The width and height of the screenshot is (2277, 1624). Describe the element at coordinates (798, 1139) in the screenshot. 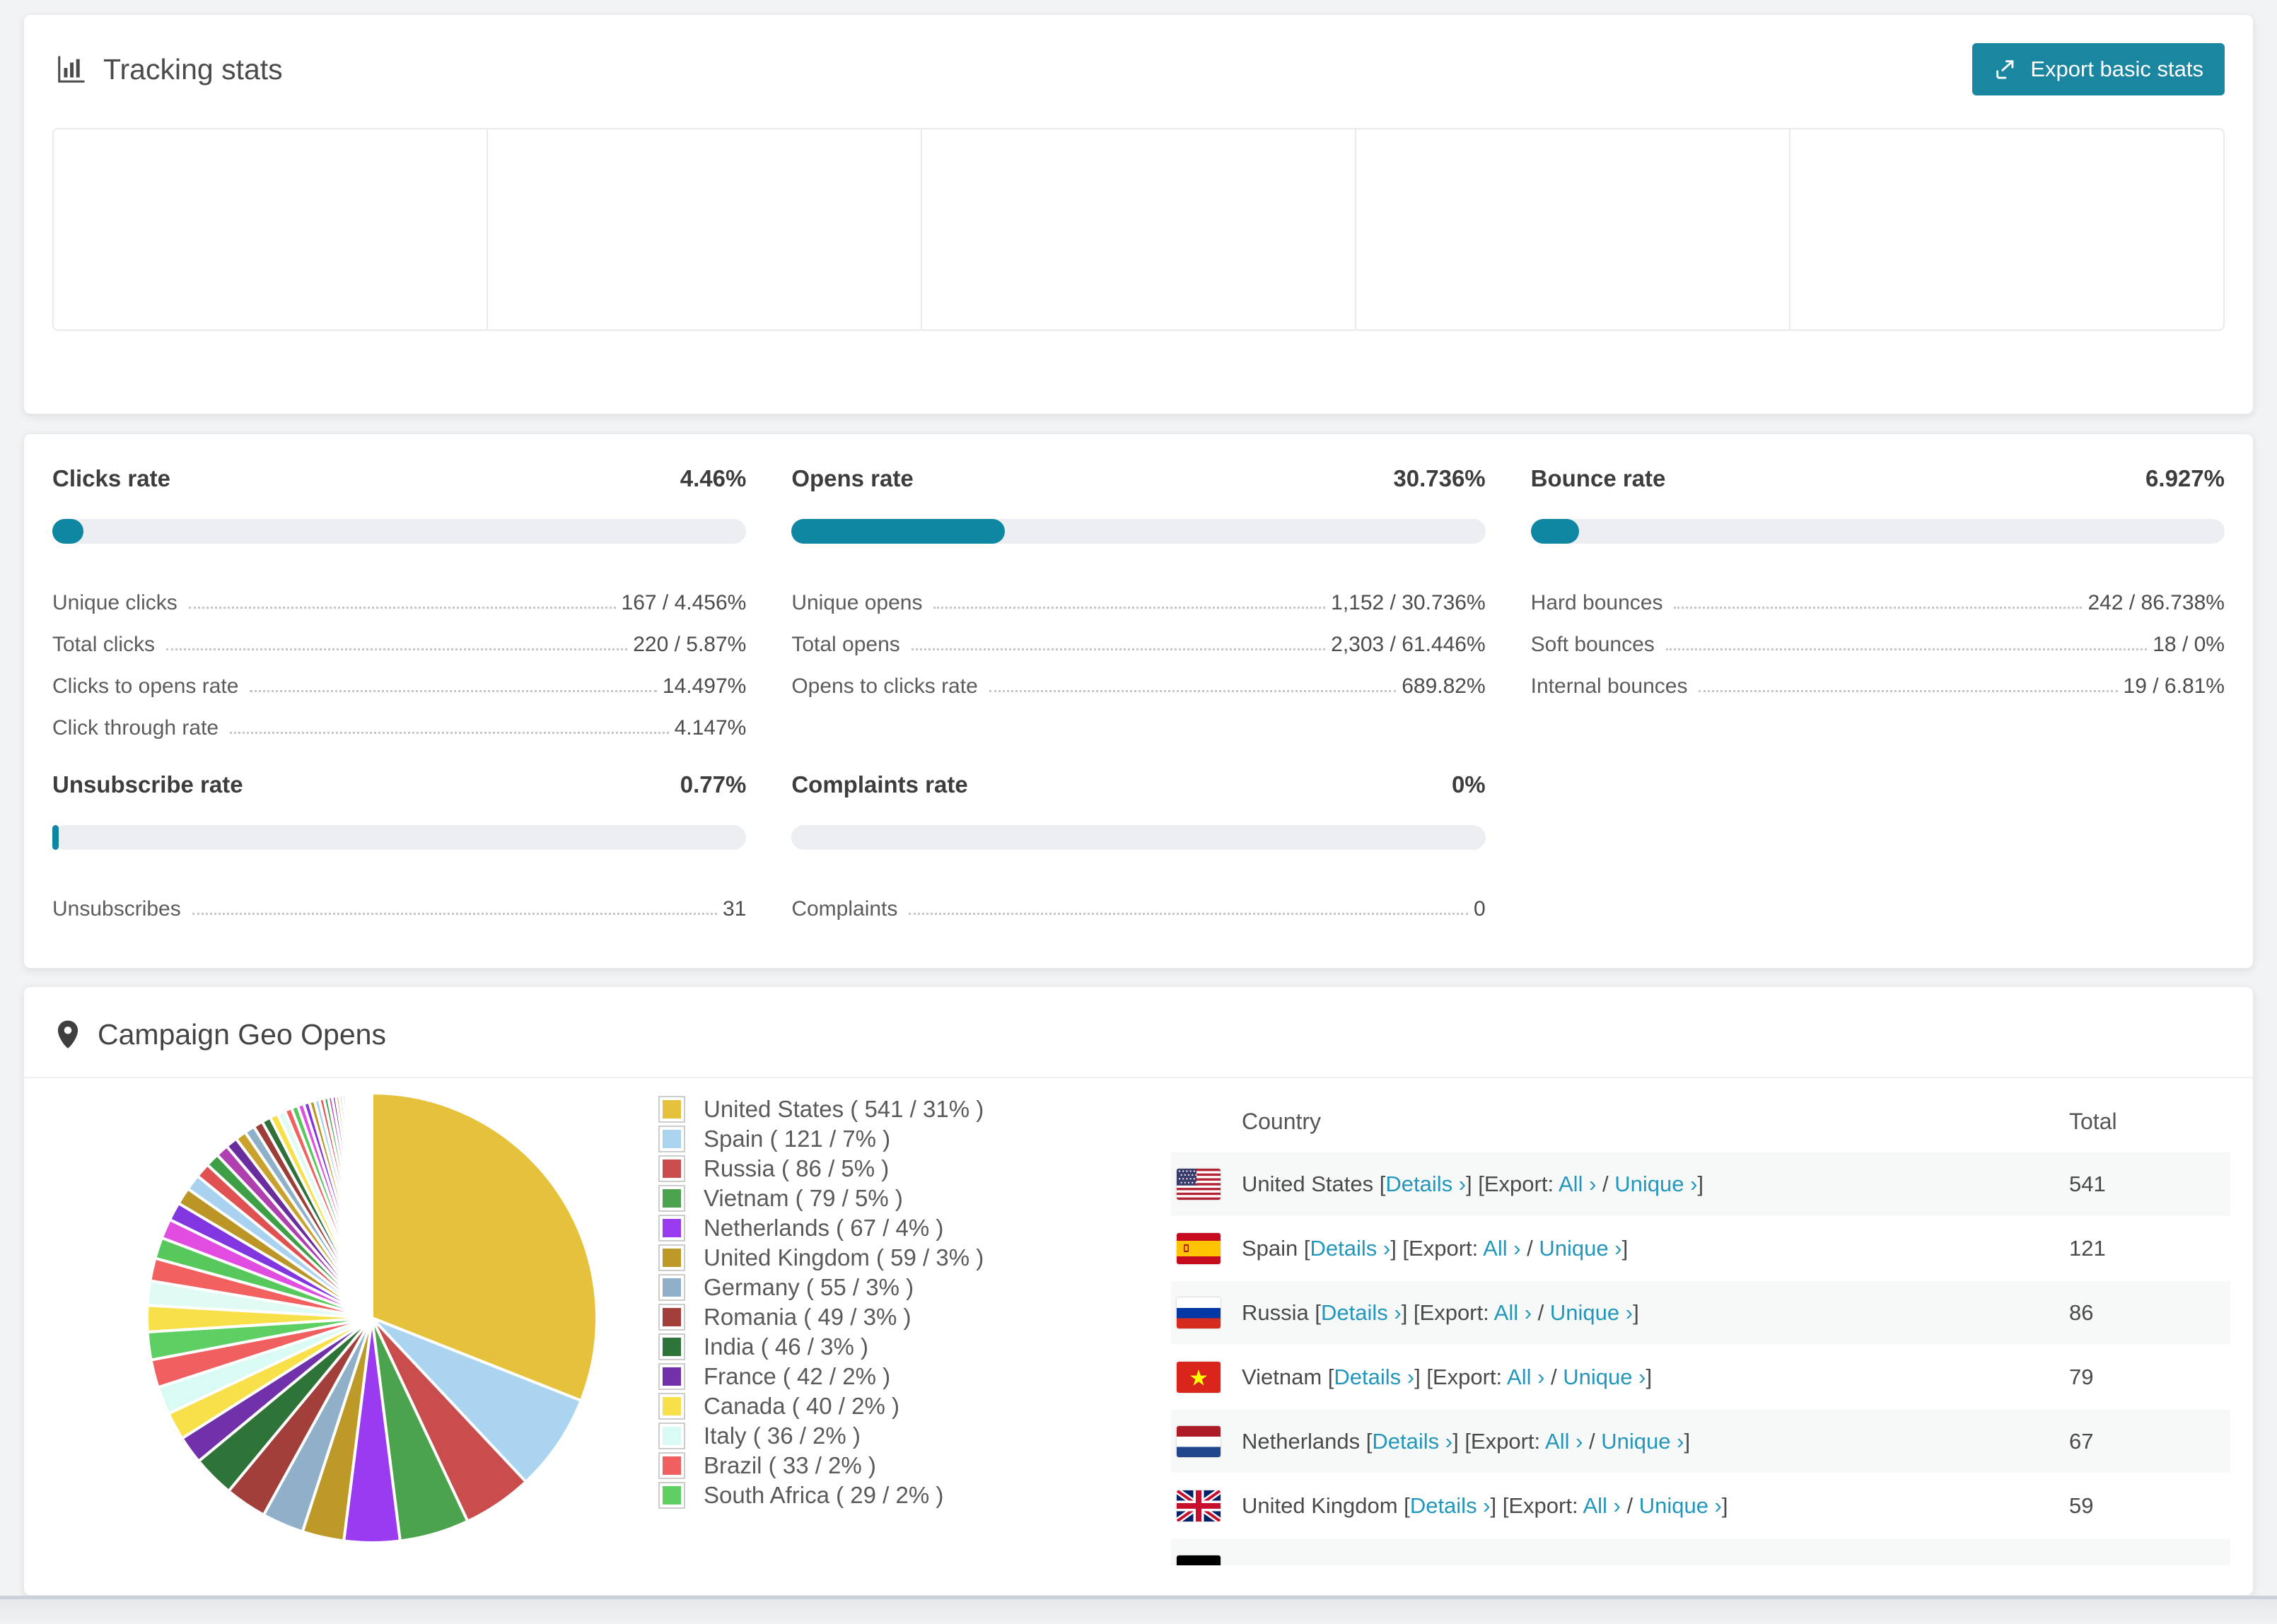

I see `legend-label: Spain ( 121 / 7% )` at that location.